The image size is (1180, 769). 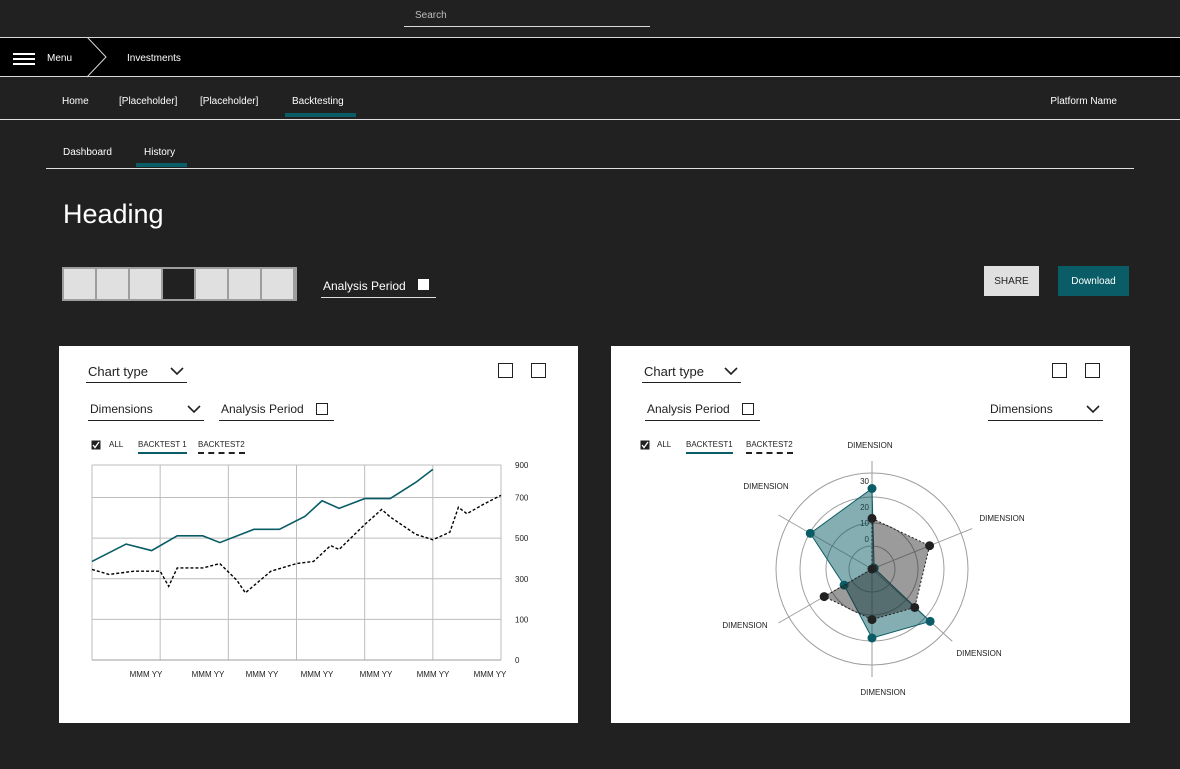 What do you see at coordinates (59, 58) in the screenshot?
I see `menu-label: Menu` at bounding box center [59, 58].